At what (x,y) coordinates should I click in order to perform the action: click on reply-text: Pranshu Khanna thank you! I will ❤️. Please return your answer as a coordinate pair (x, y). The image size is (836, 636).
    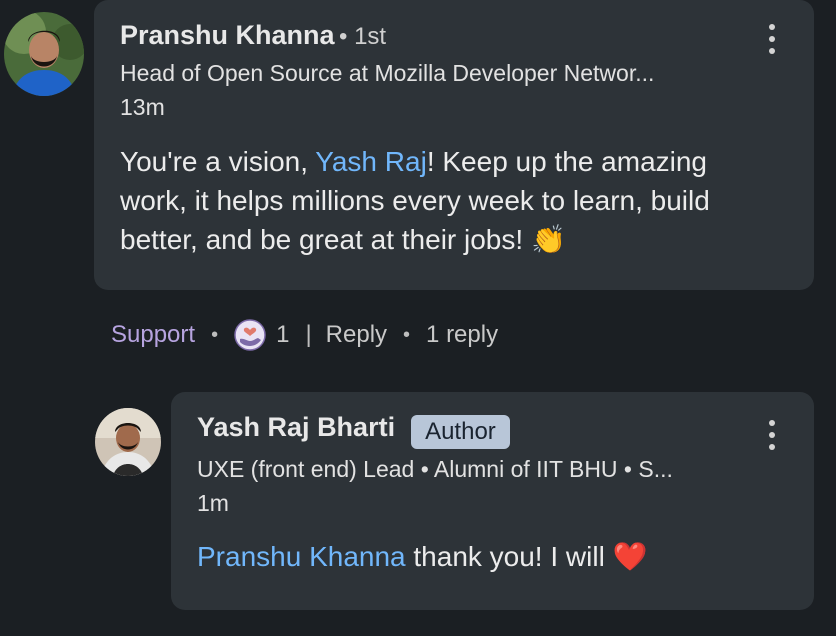
    Looking at the image, I should click on (422, 556).